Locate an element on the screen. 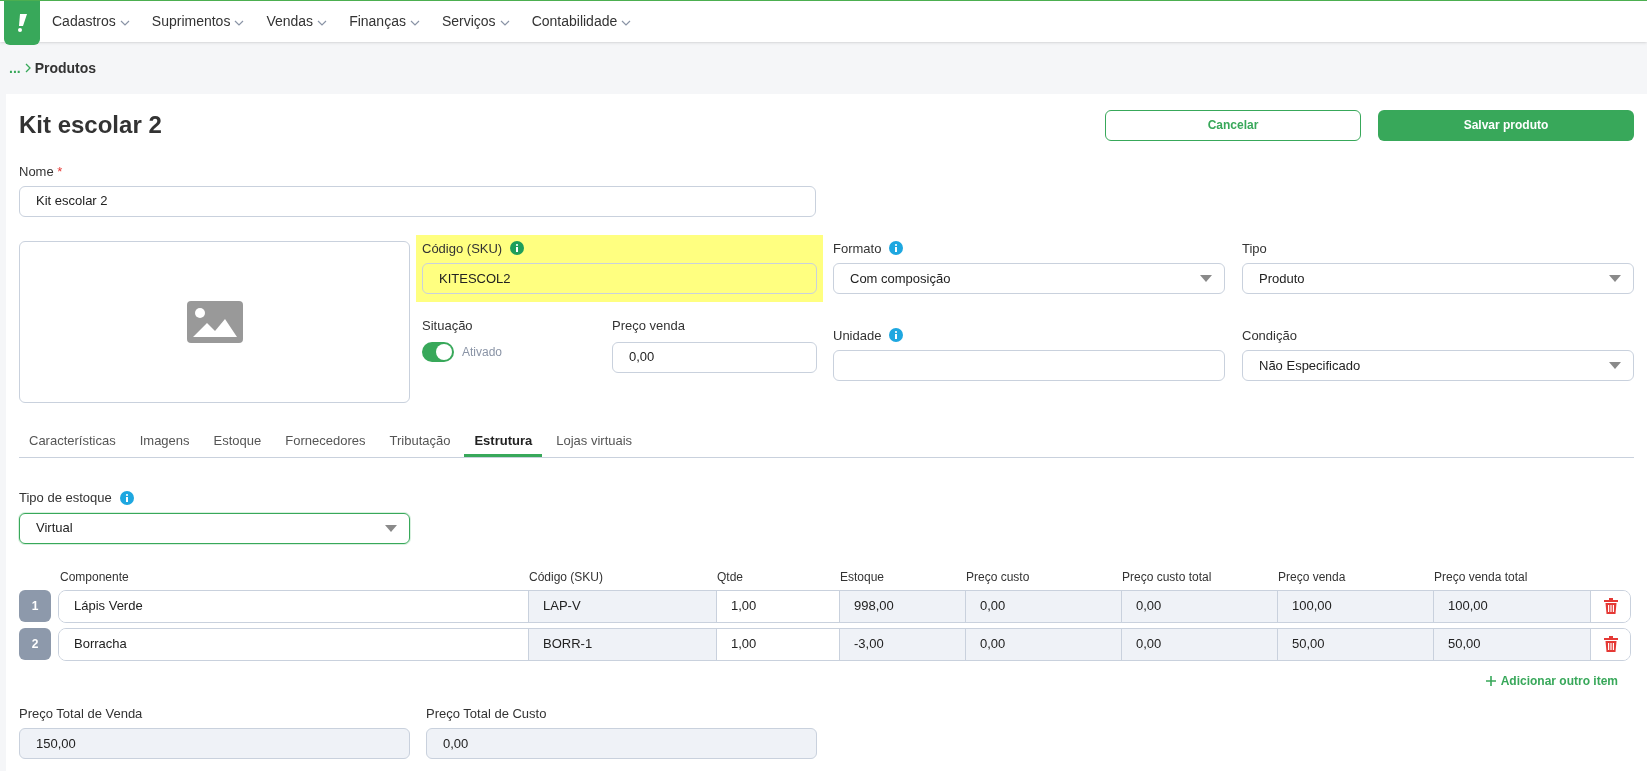 This screenshot has width=1647, height=771. chevron-icon is located at coordinates (27, 68).